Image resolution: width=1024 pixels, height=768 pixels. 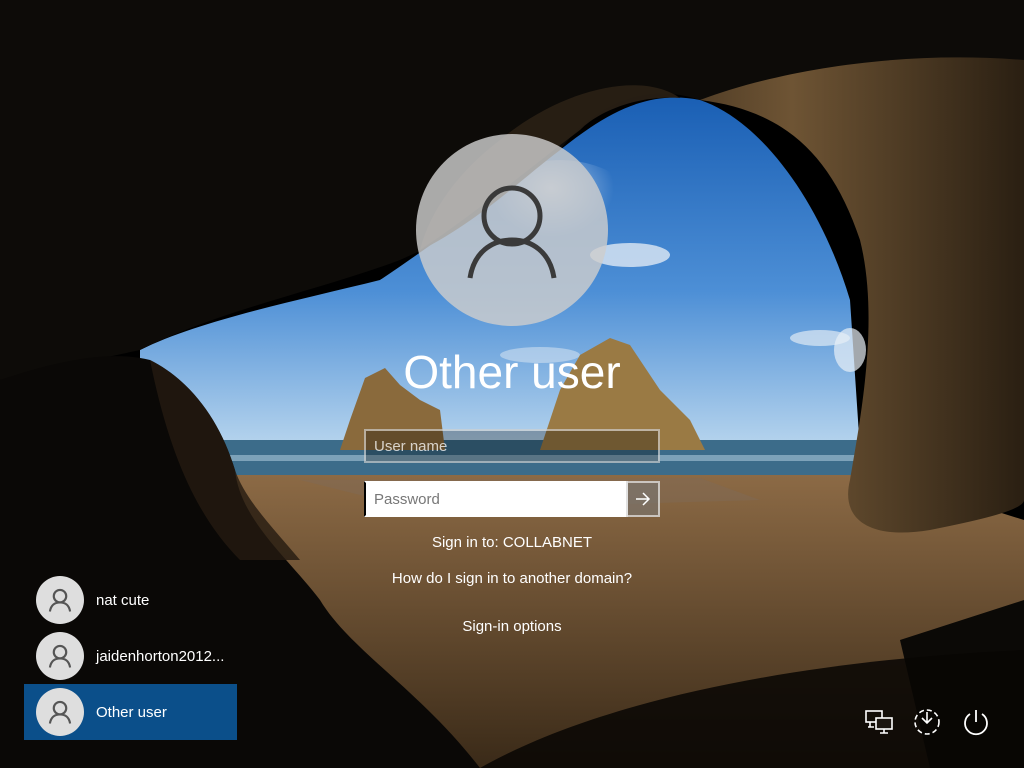 I want to click on user-avatar-large, so click(x=512, y=230).